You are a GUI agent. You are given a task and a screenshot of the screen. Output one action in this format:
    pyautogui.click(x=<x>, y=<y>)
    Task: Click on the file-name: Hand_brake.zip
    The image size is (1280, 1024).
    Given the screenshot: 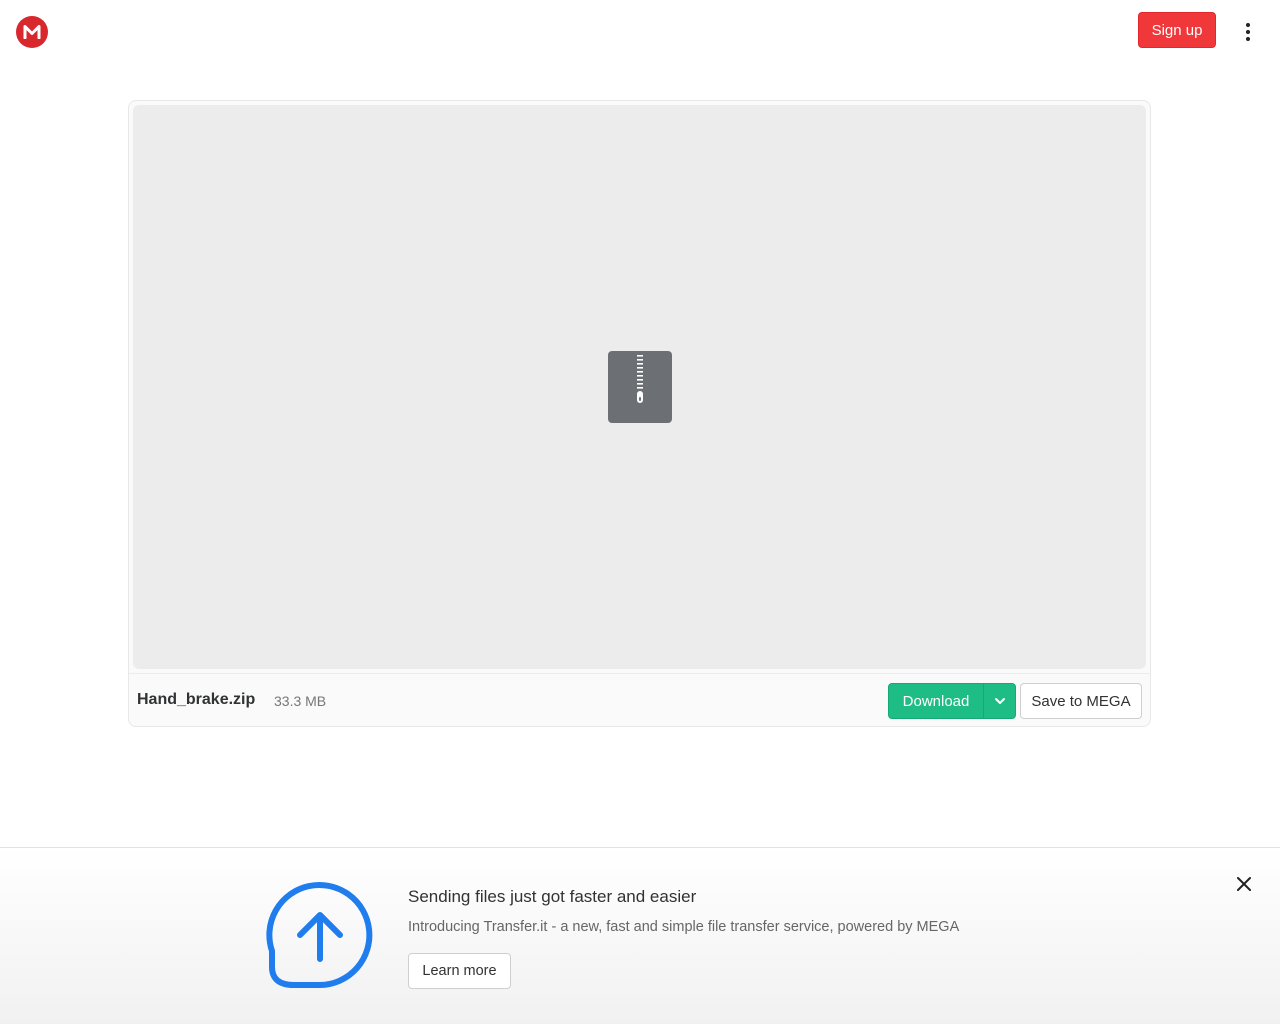 What is the action you would take?
    pyautogui.click(x=196, y=699)
    